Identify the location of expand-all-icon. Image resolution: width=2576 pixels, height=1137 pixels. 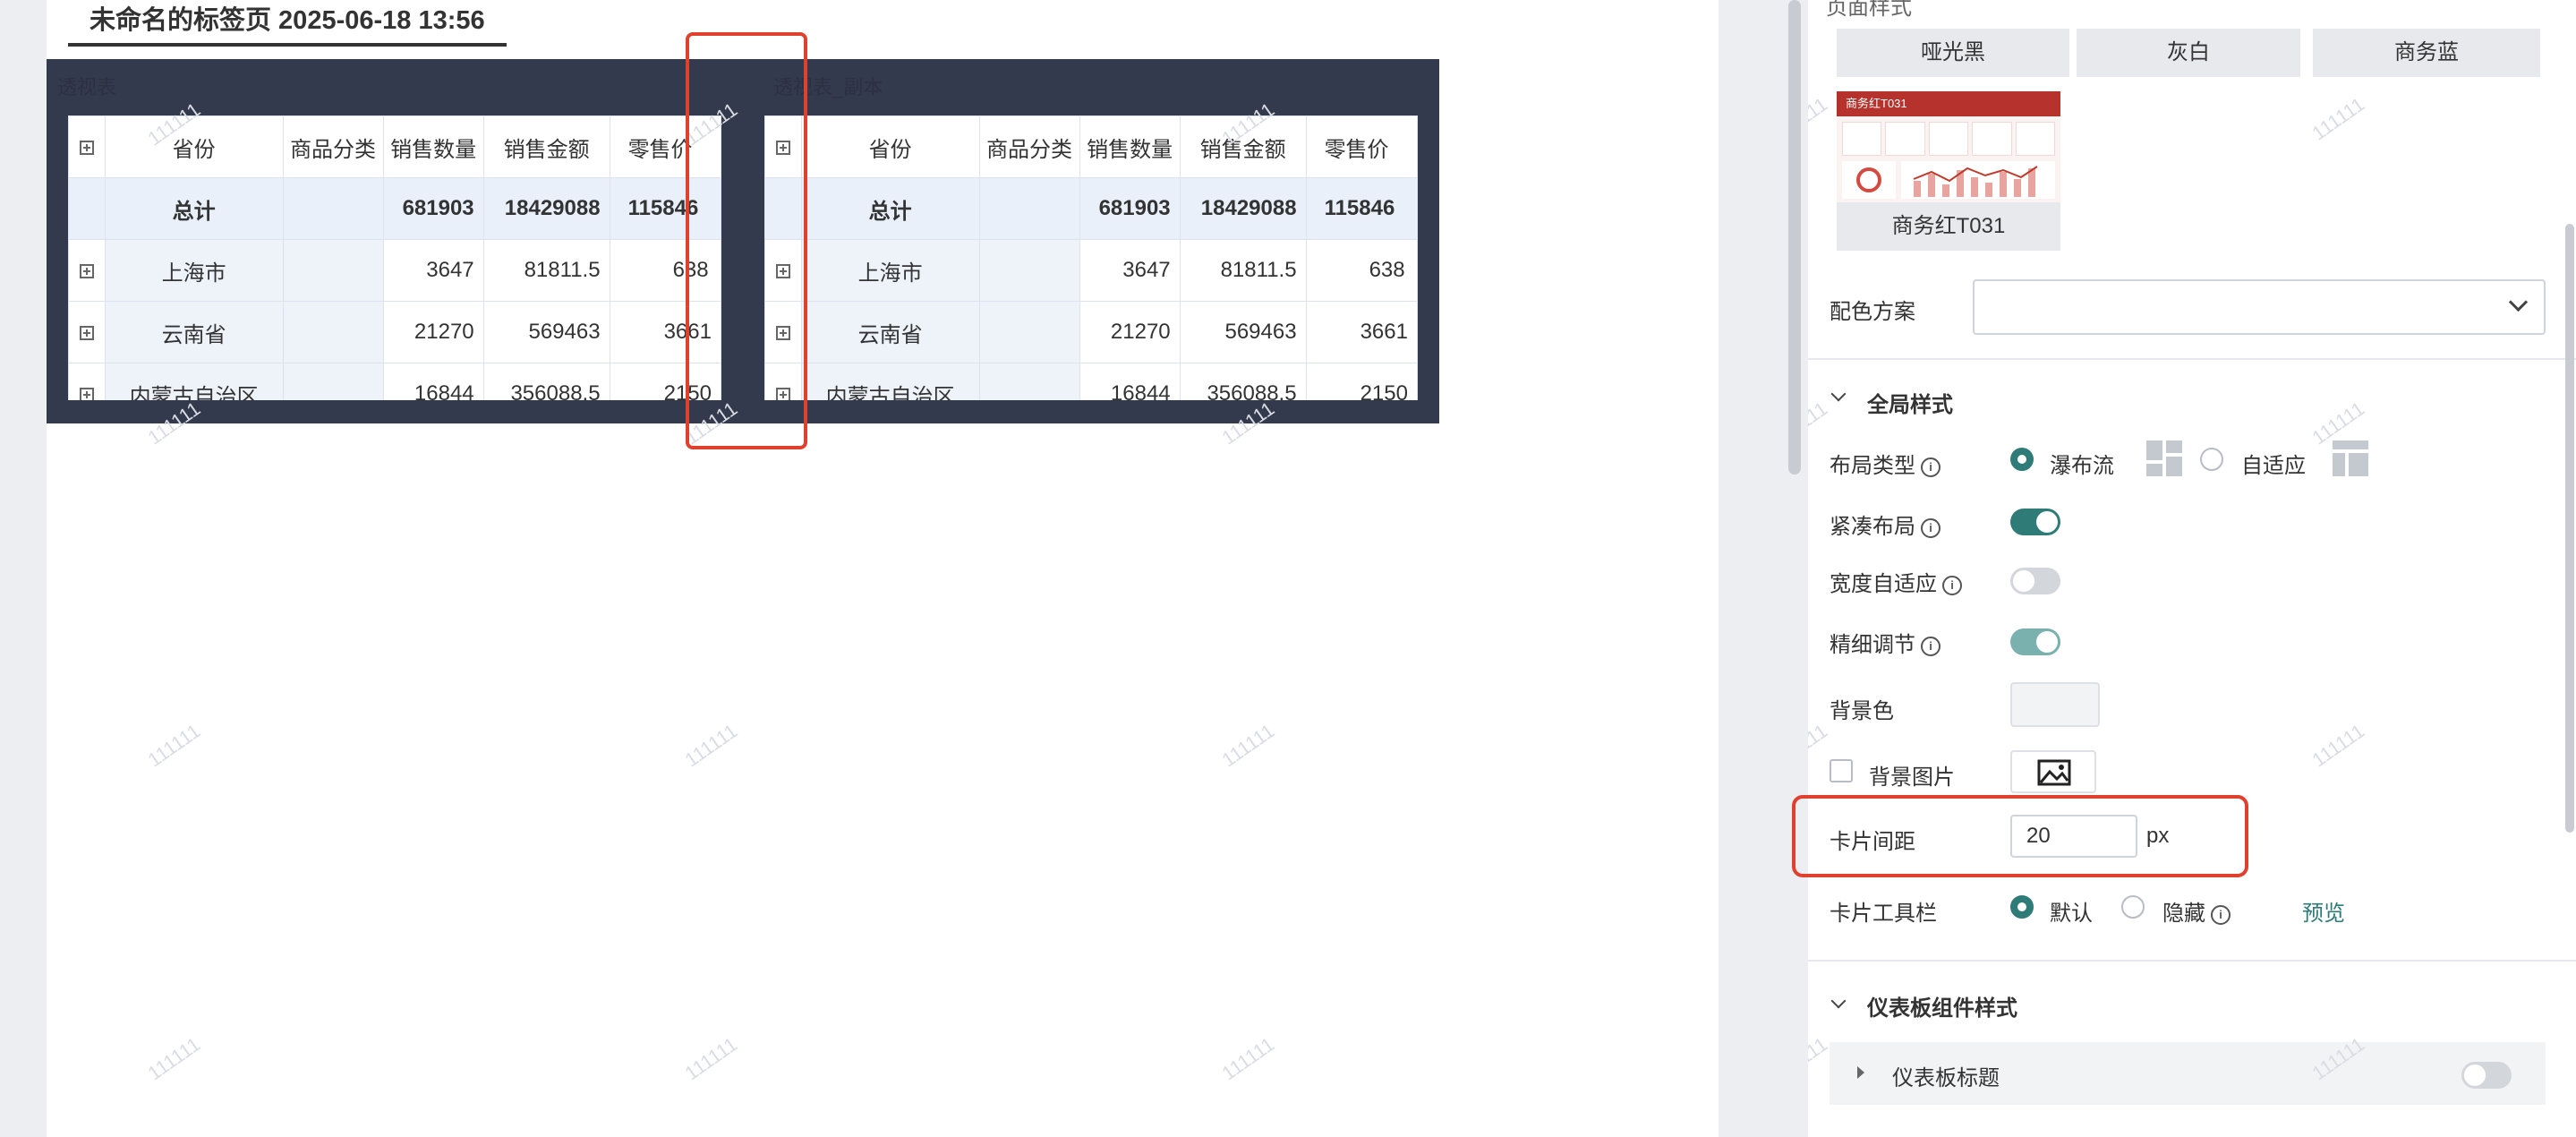
(87, 146).